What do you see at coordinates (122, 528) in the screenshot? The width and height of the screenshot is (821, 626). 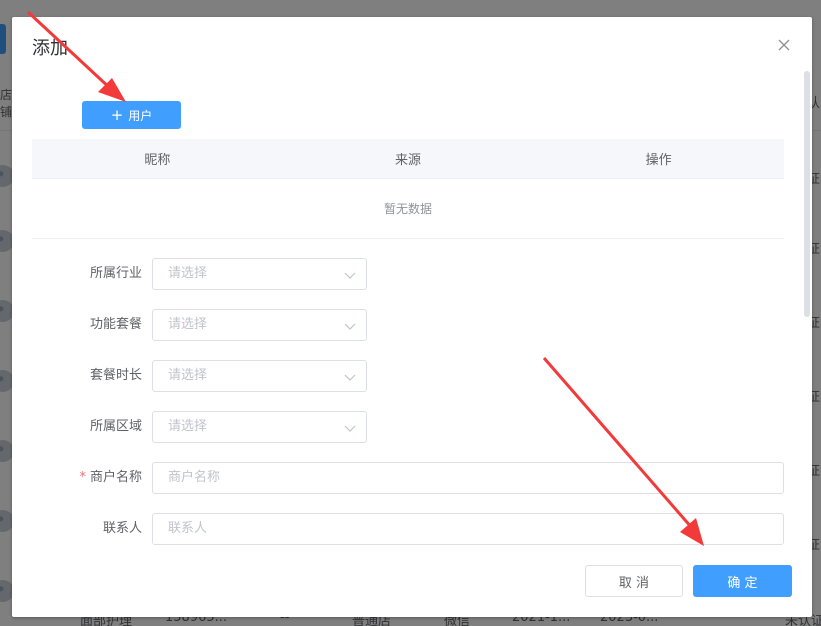 I see `contact-label: 联系人` at bounding box center [122, 528].